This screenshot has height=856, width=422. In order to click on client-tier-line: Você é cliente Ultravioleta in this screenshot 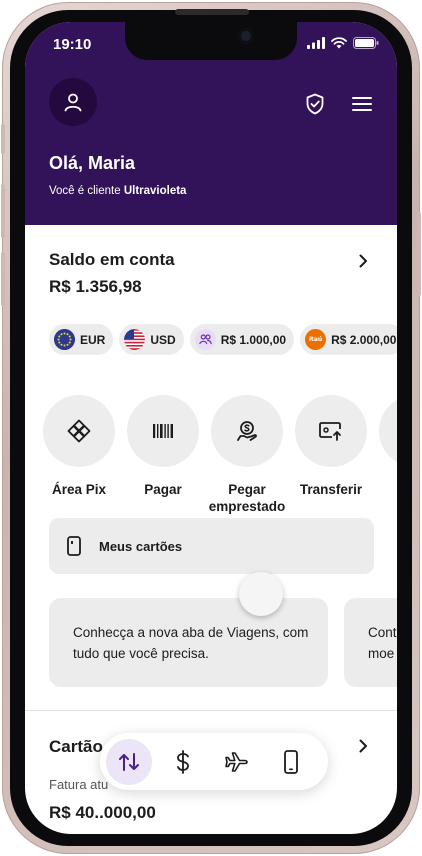, I will do `click(117, 191)`.